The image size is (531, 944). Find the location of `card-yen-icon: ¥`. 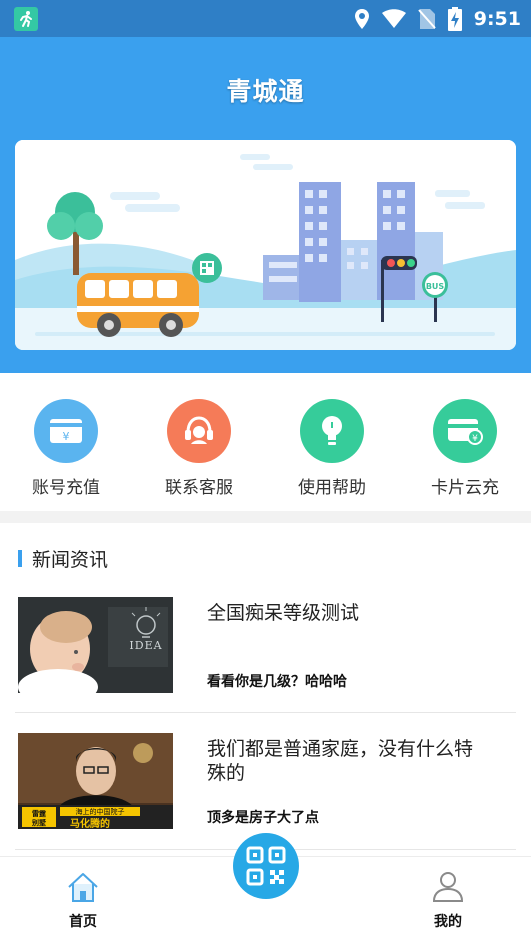

card-yen-icon: ¥ is located at coordinates (66, 431).